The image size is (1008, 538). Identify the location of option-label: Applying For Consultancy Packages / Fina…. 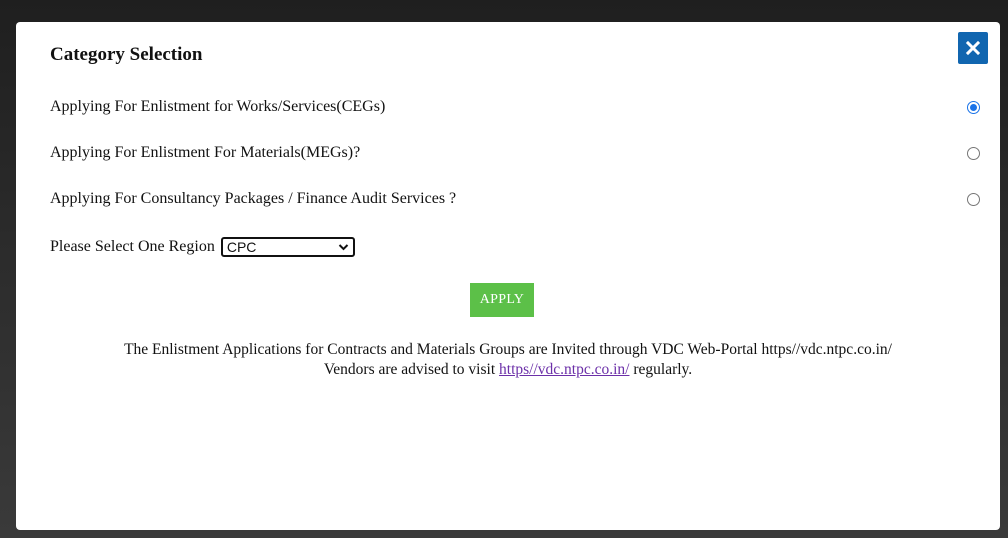
(253, 198).